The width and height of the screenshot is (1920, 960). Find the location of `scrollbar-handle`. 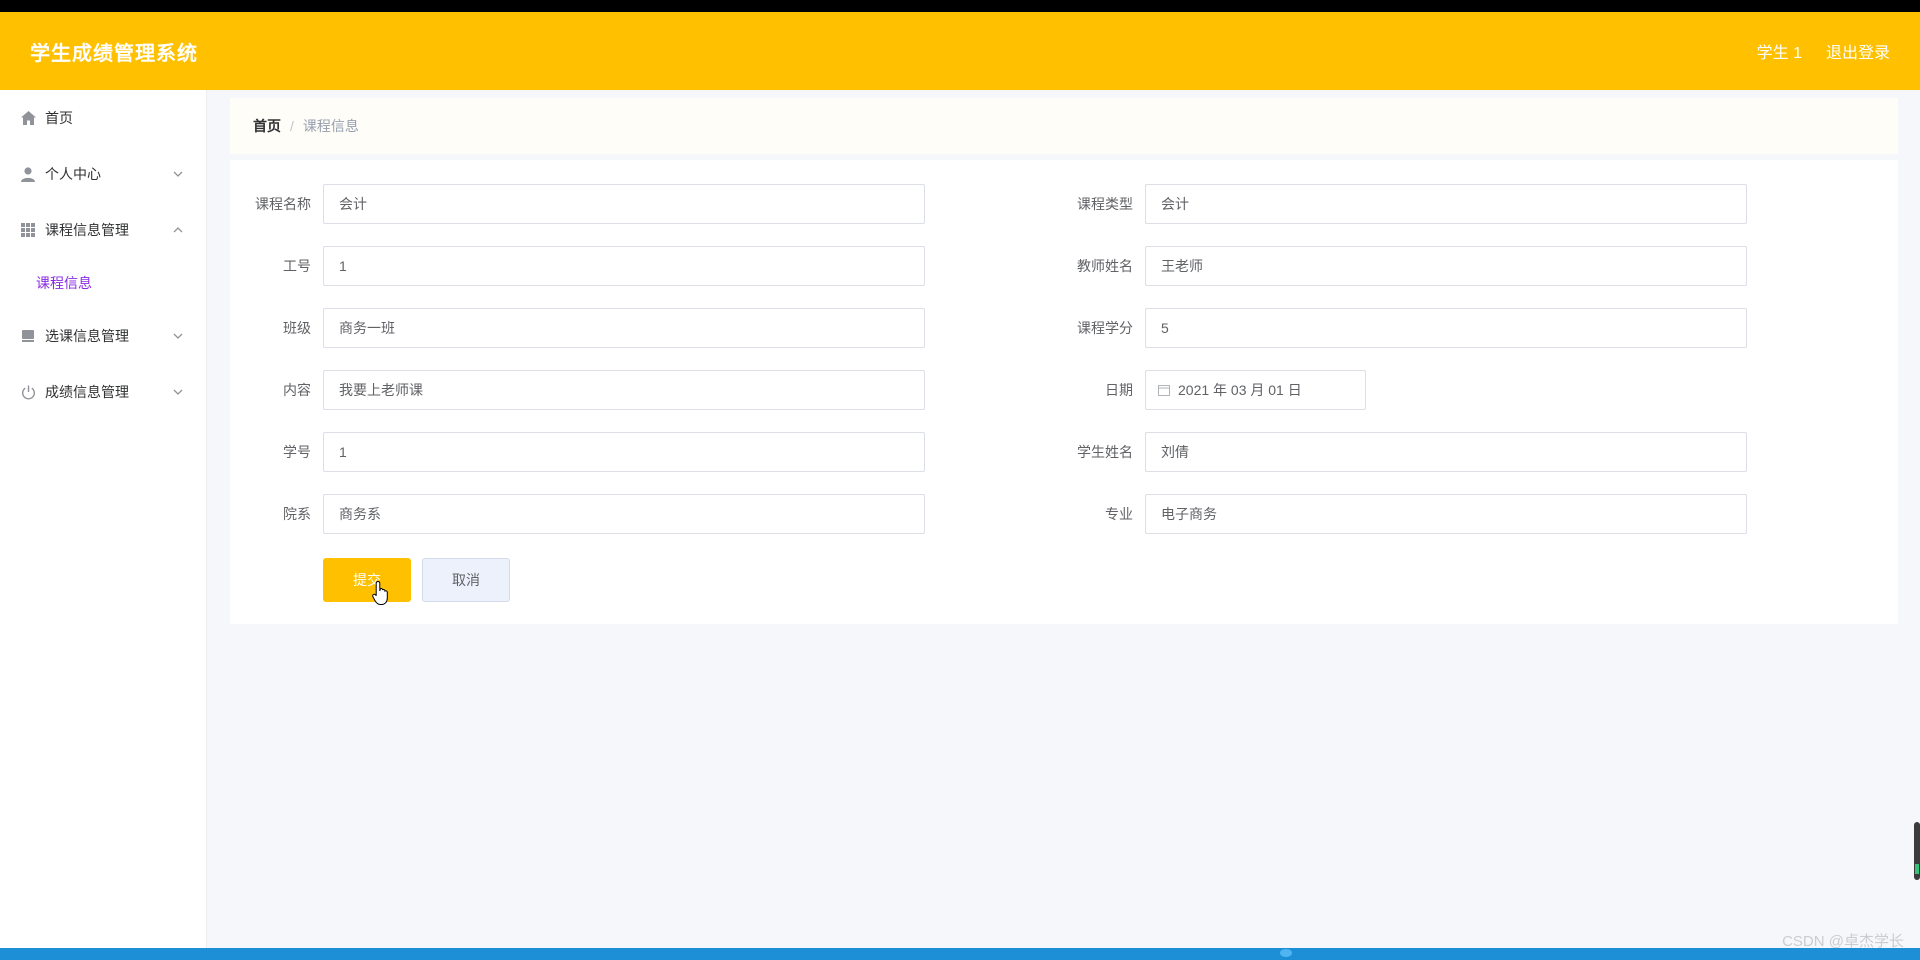

scrollbar-handle is located at coordinates (1917, 851).